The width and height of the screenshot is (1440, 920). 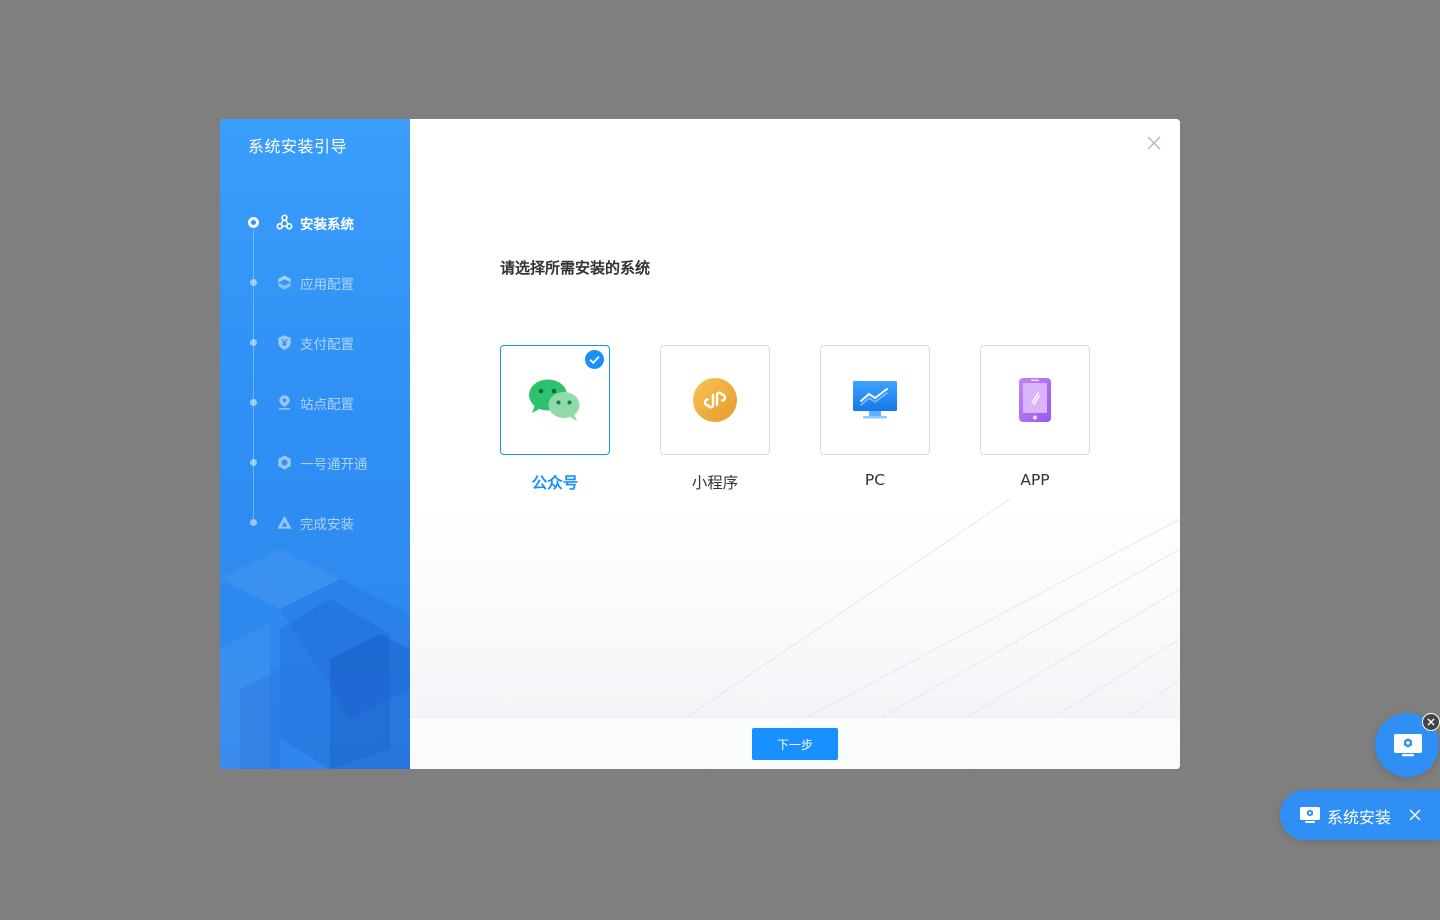 What do you see at coordinates (1359, 817) in the screenshot?
I see `floating-pill-label: 系统安装` at bounding box center [1359, 817].